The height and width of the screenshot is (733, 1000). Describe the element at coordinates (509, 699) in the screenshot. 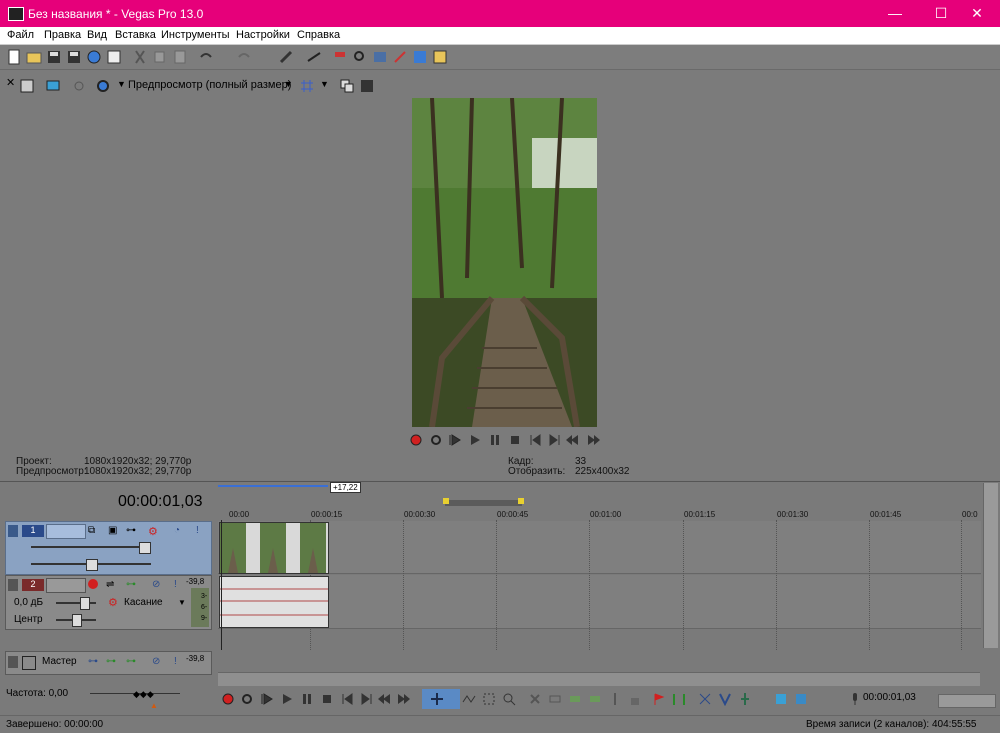

I see `zoom-tool-icon` at that location.